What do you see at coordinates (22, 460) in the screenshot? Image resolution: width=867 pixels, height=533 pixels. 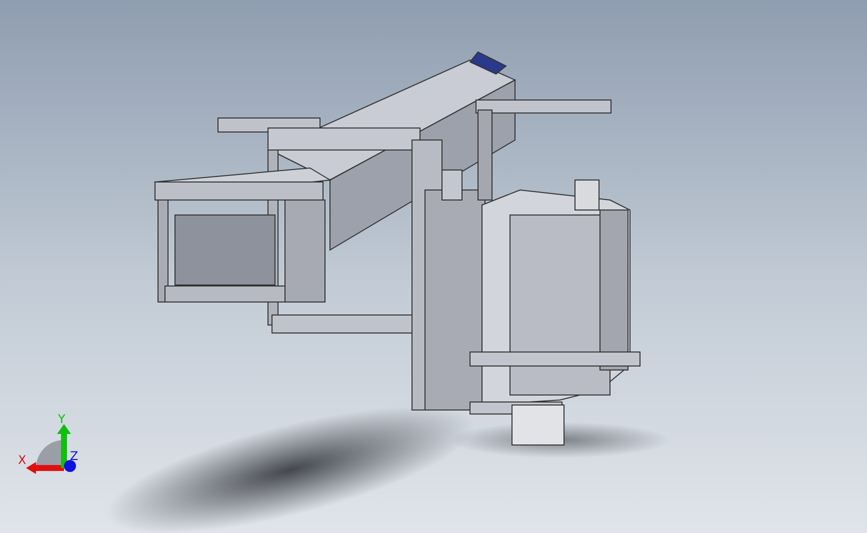 I see `axis-label: X` at bounding box center [22, 460].